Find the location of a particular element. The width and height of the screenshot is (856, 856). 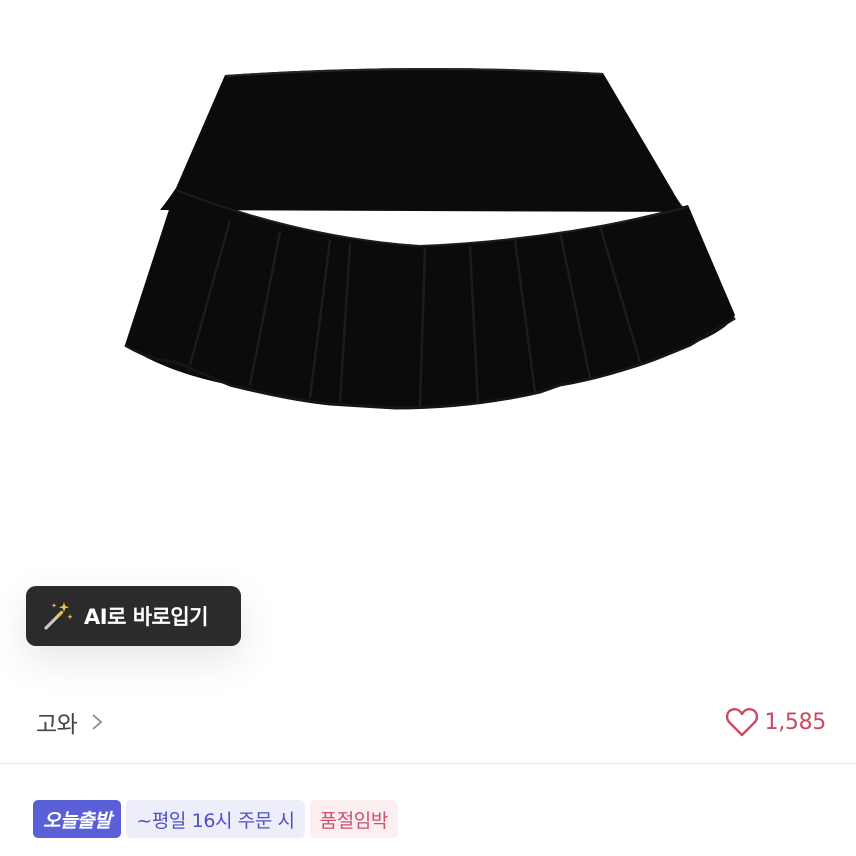

badge-today-shipping: 오늘출발 is located at coordinates (77, 819).